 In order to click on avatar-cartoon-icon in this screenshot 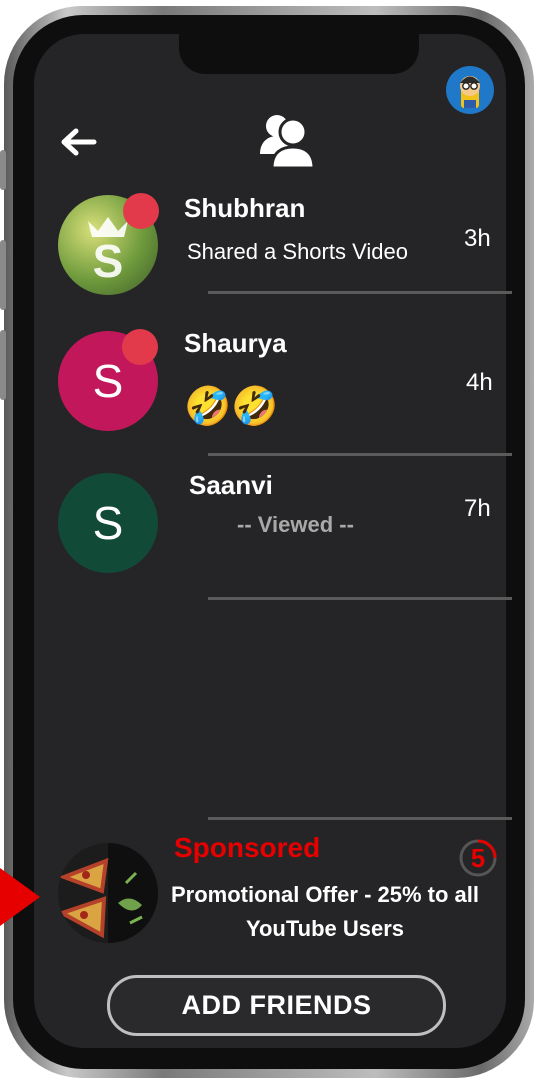, I will do `click(470, 92)`.